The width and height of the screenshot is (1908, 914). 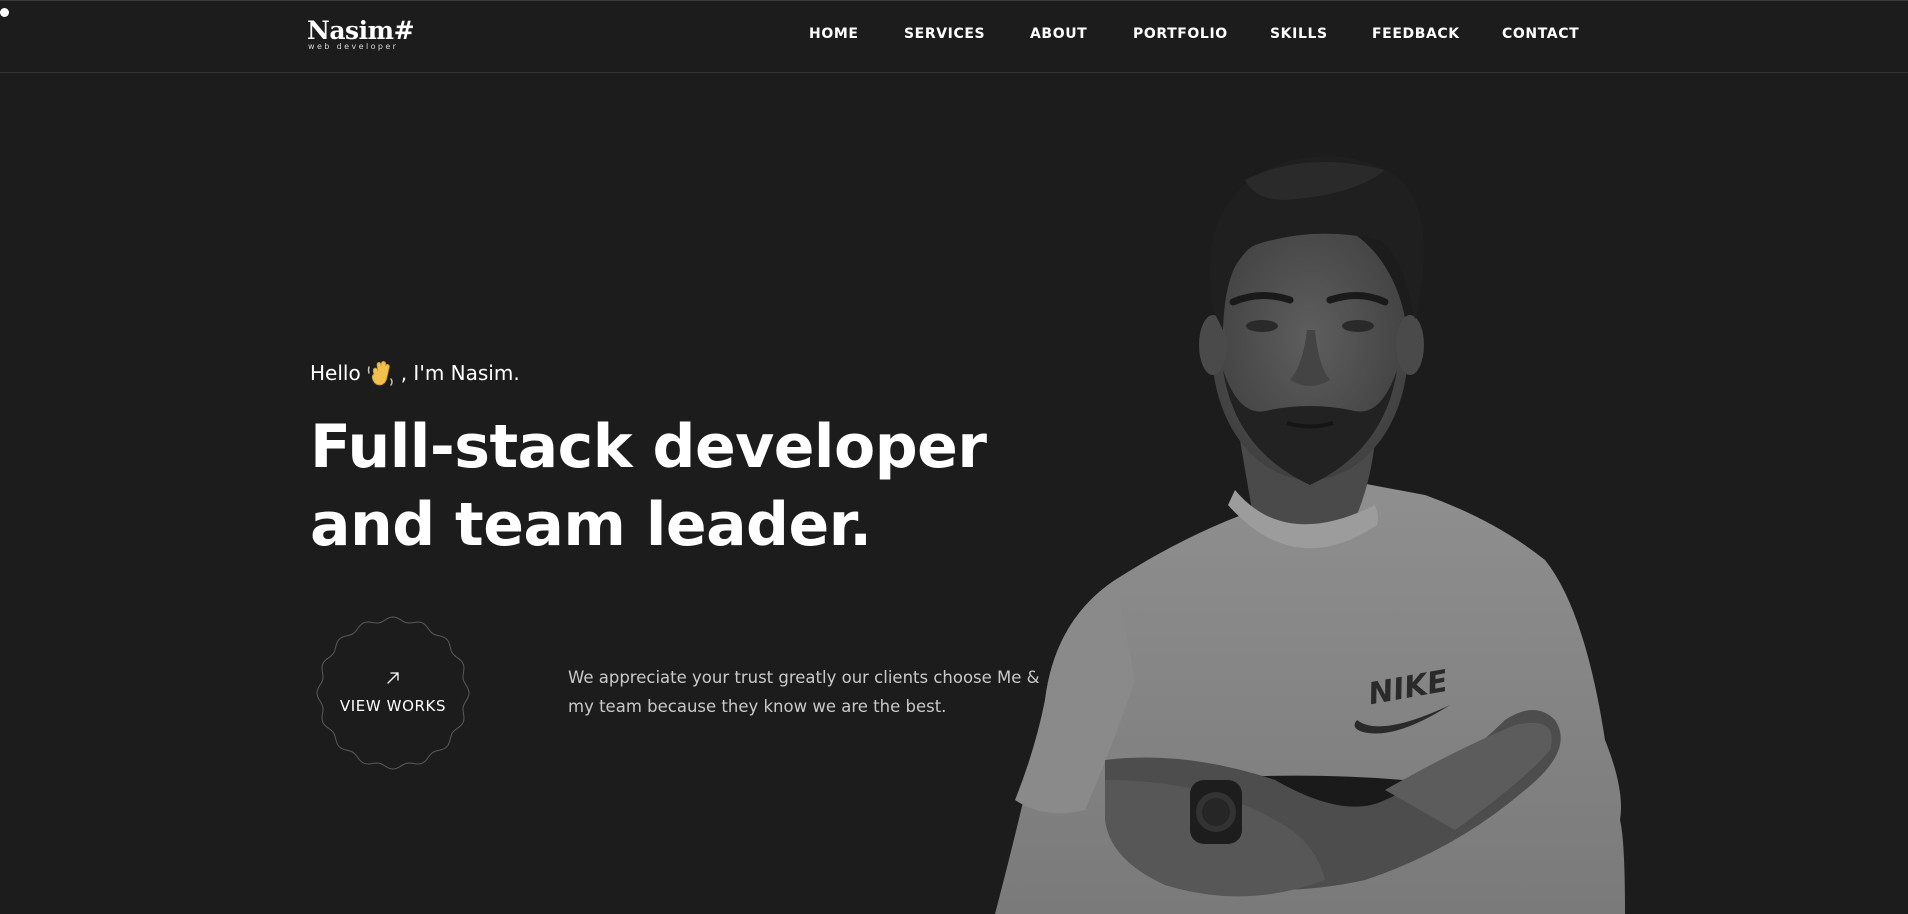 I want to click on view-works-button: VIEW WORKS, so click(x=393, y=693).